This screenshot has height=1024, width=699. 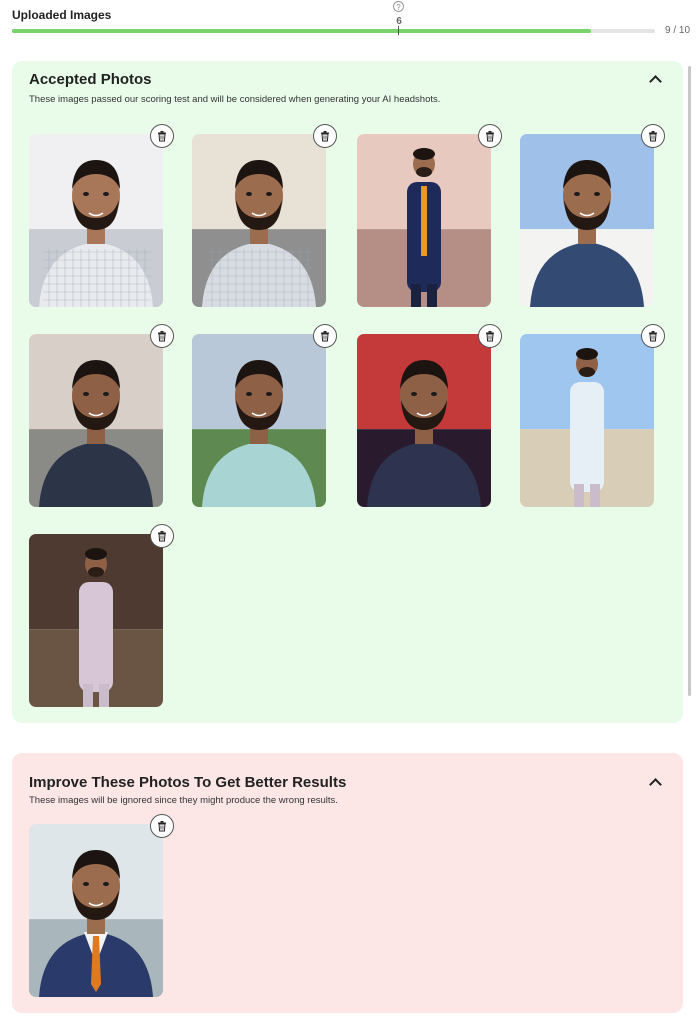 I want to click on upload-count: 9 / 10, so click(x=678, y=30).